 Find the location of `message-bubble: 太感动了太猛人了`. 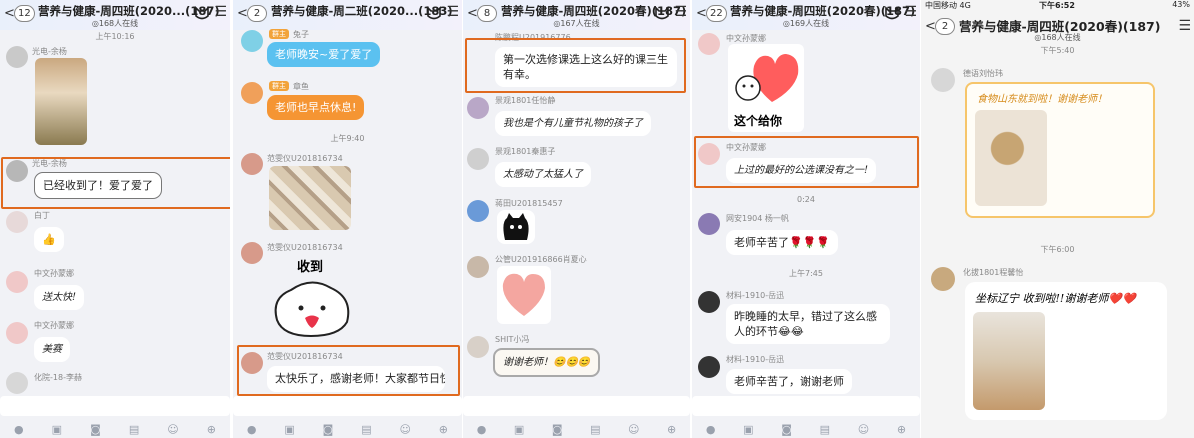

message-bubble: 太感动了太猛人了 is located at coordinates (543, 174).